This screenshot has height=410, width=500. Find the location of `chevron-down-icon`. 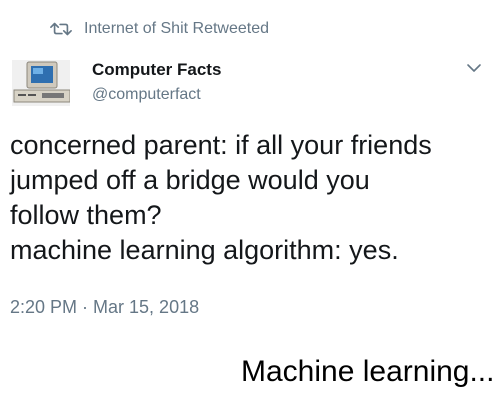

chevron-down-icon is located at coordinates (474, 68).